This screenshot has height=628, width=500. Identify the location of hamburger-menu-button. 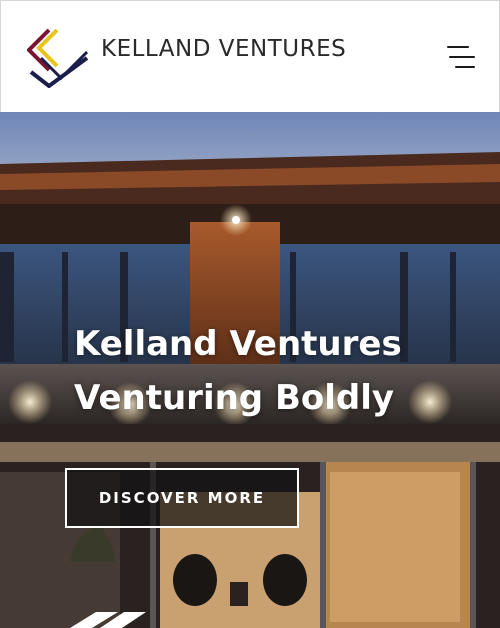
(460, 58).